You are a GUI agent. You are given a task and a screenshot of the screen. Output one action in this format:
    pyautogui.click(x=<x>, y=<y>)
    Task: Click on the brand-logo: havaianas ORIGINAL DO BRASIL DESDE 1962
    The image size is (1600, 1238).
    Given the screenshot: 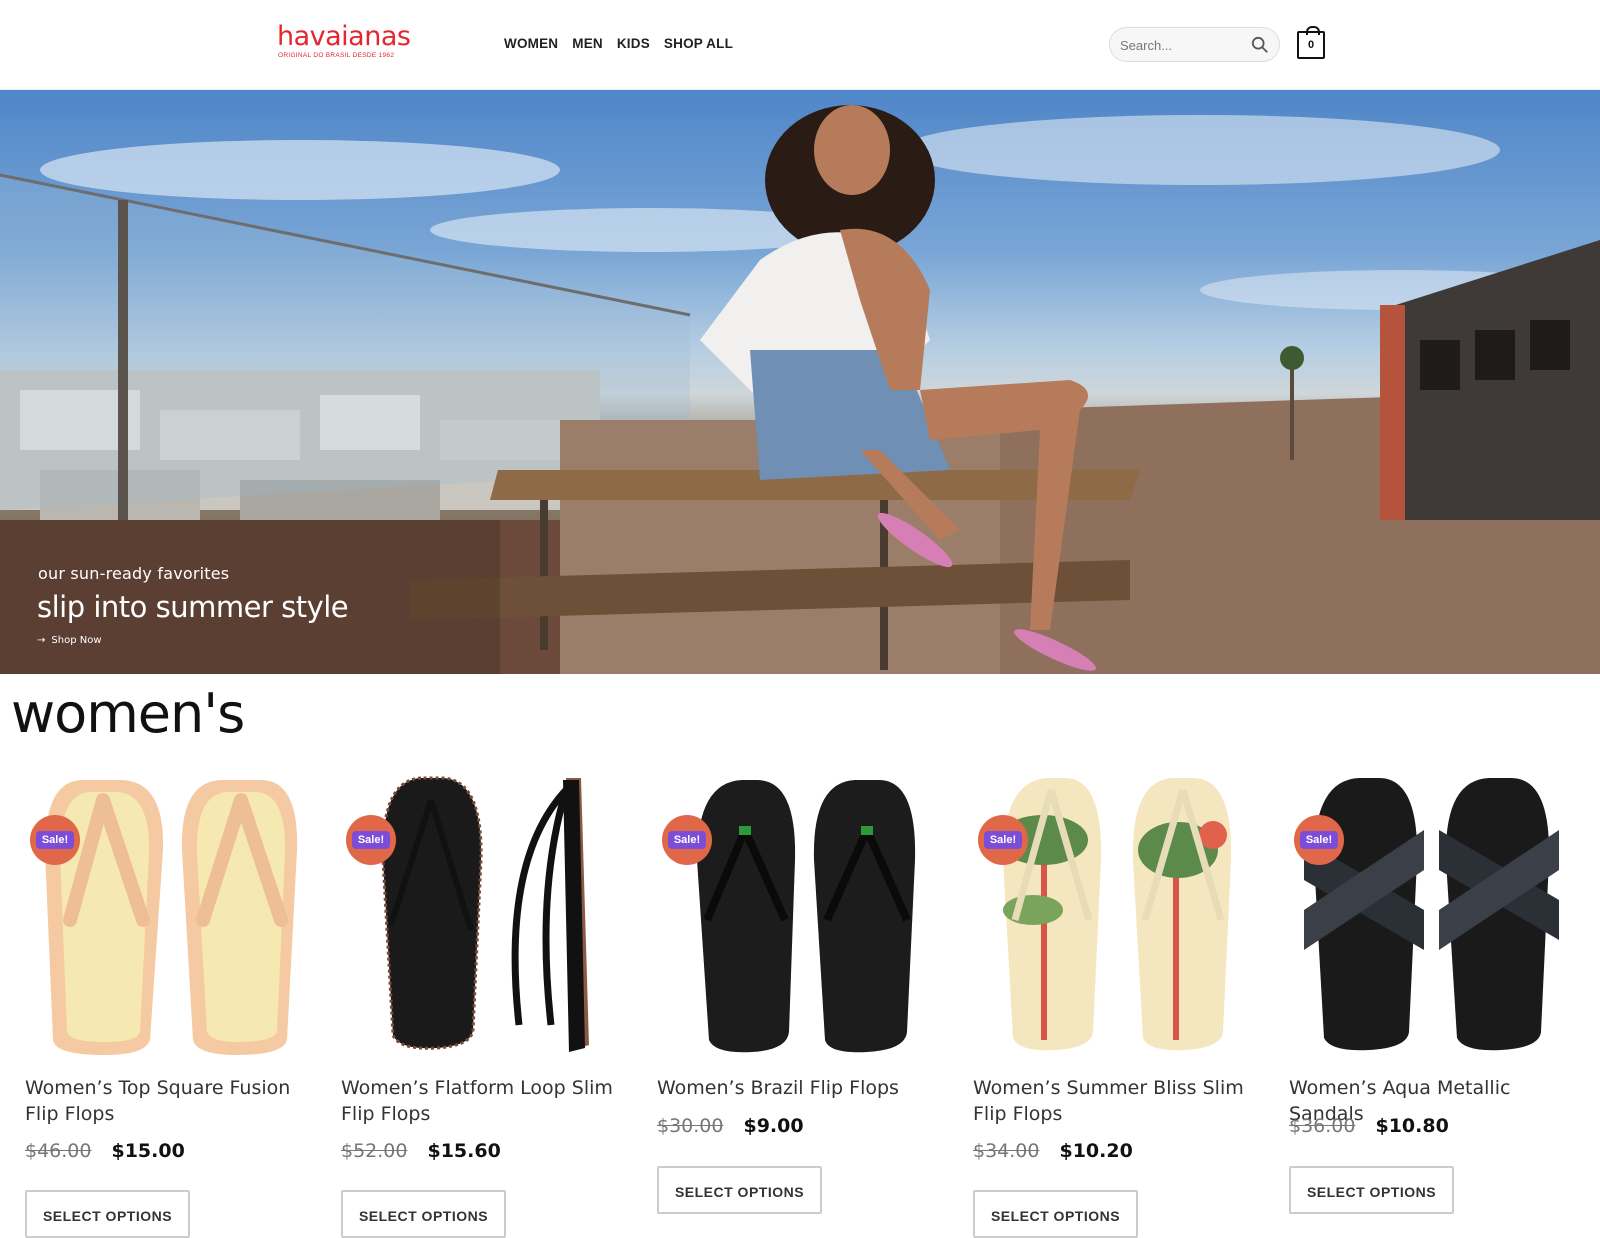 What is the action you would take?
    pyautogui.click(x=344, y=40)
    